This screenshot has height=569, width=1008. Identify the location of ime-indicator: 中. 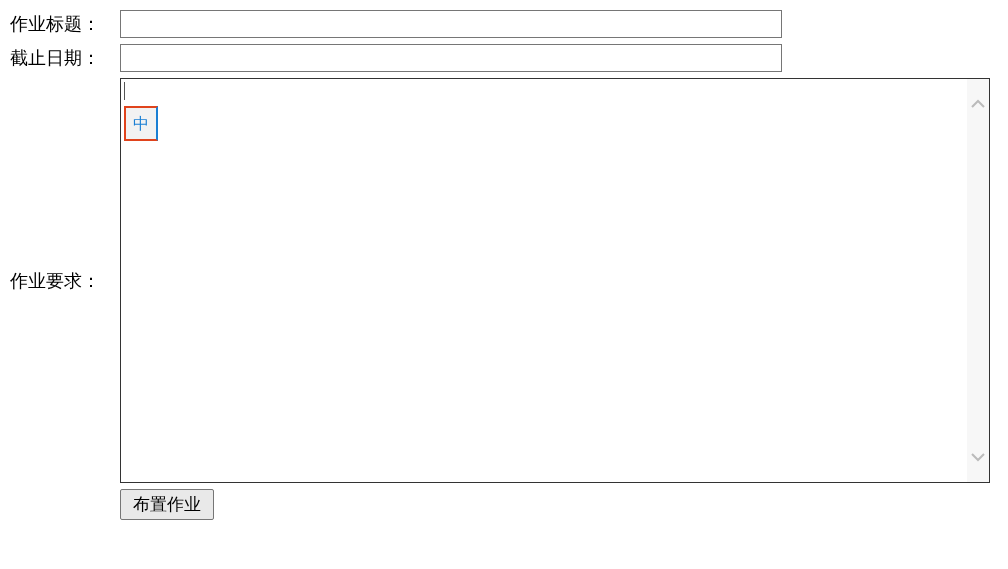
(141, 123).